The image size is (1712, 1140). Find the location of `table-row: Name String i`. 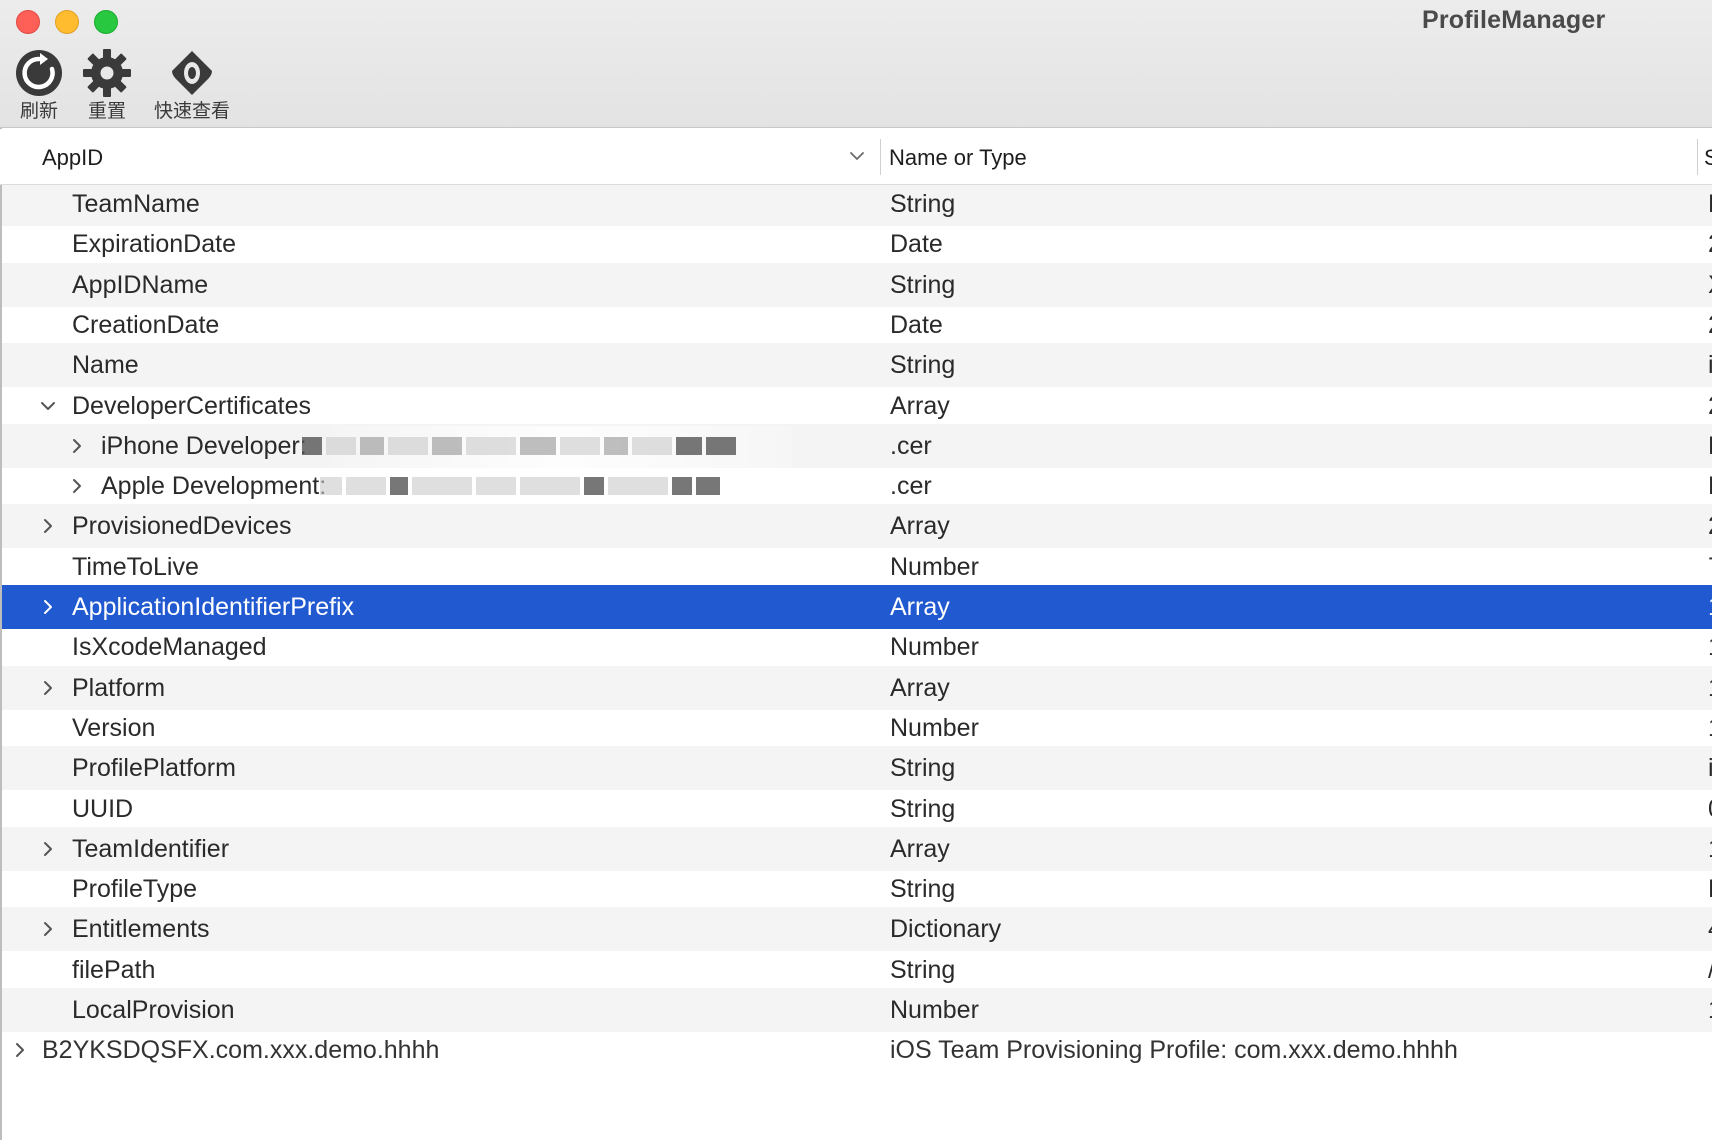

table-row: Name String i is located at coordinates (857, 365).